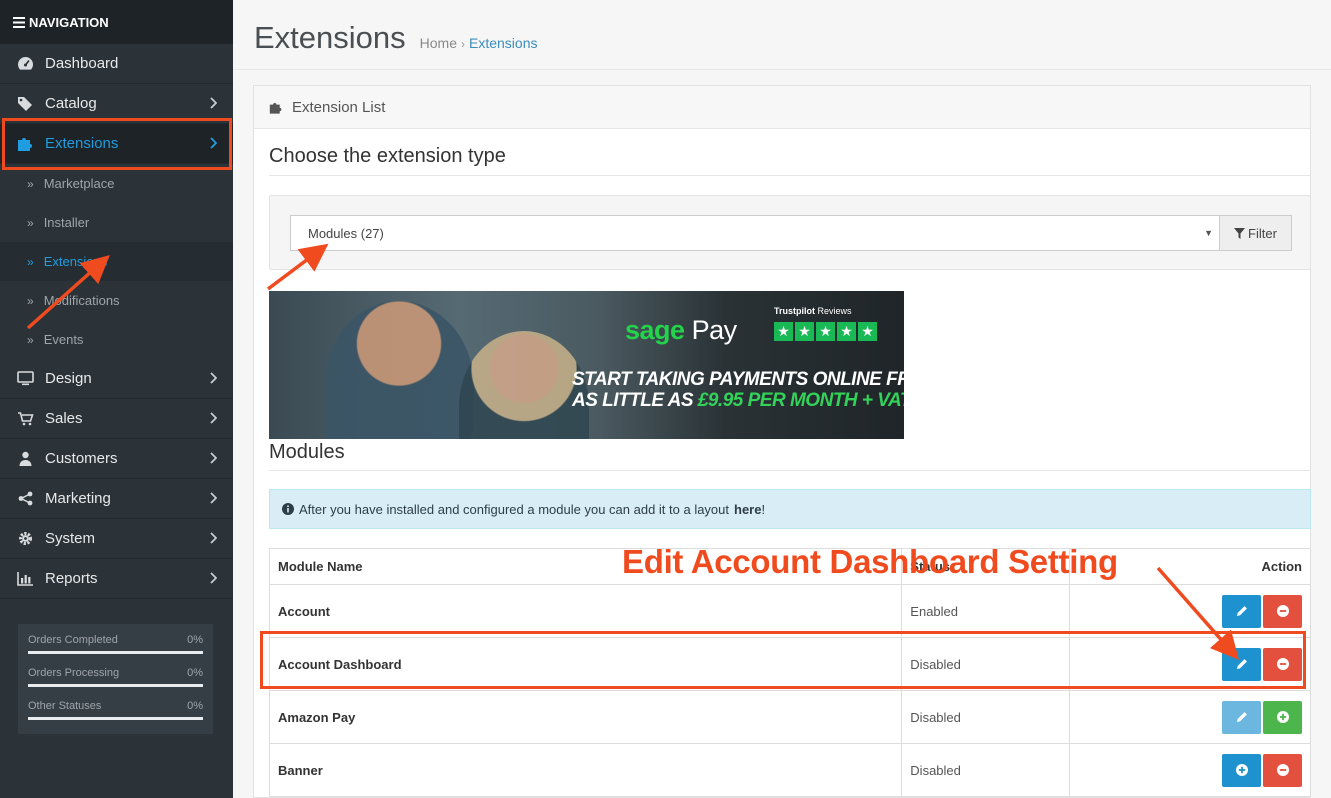  What do you see at coordinates (117, 144) in the screenshot?
I see `annotation-highlight-extensions` at bounding box center [117, 144].